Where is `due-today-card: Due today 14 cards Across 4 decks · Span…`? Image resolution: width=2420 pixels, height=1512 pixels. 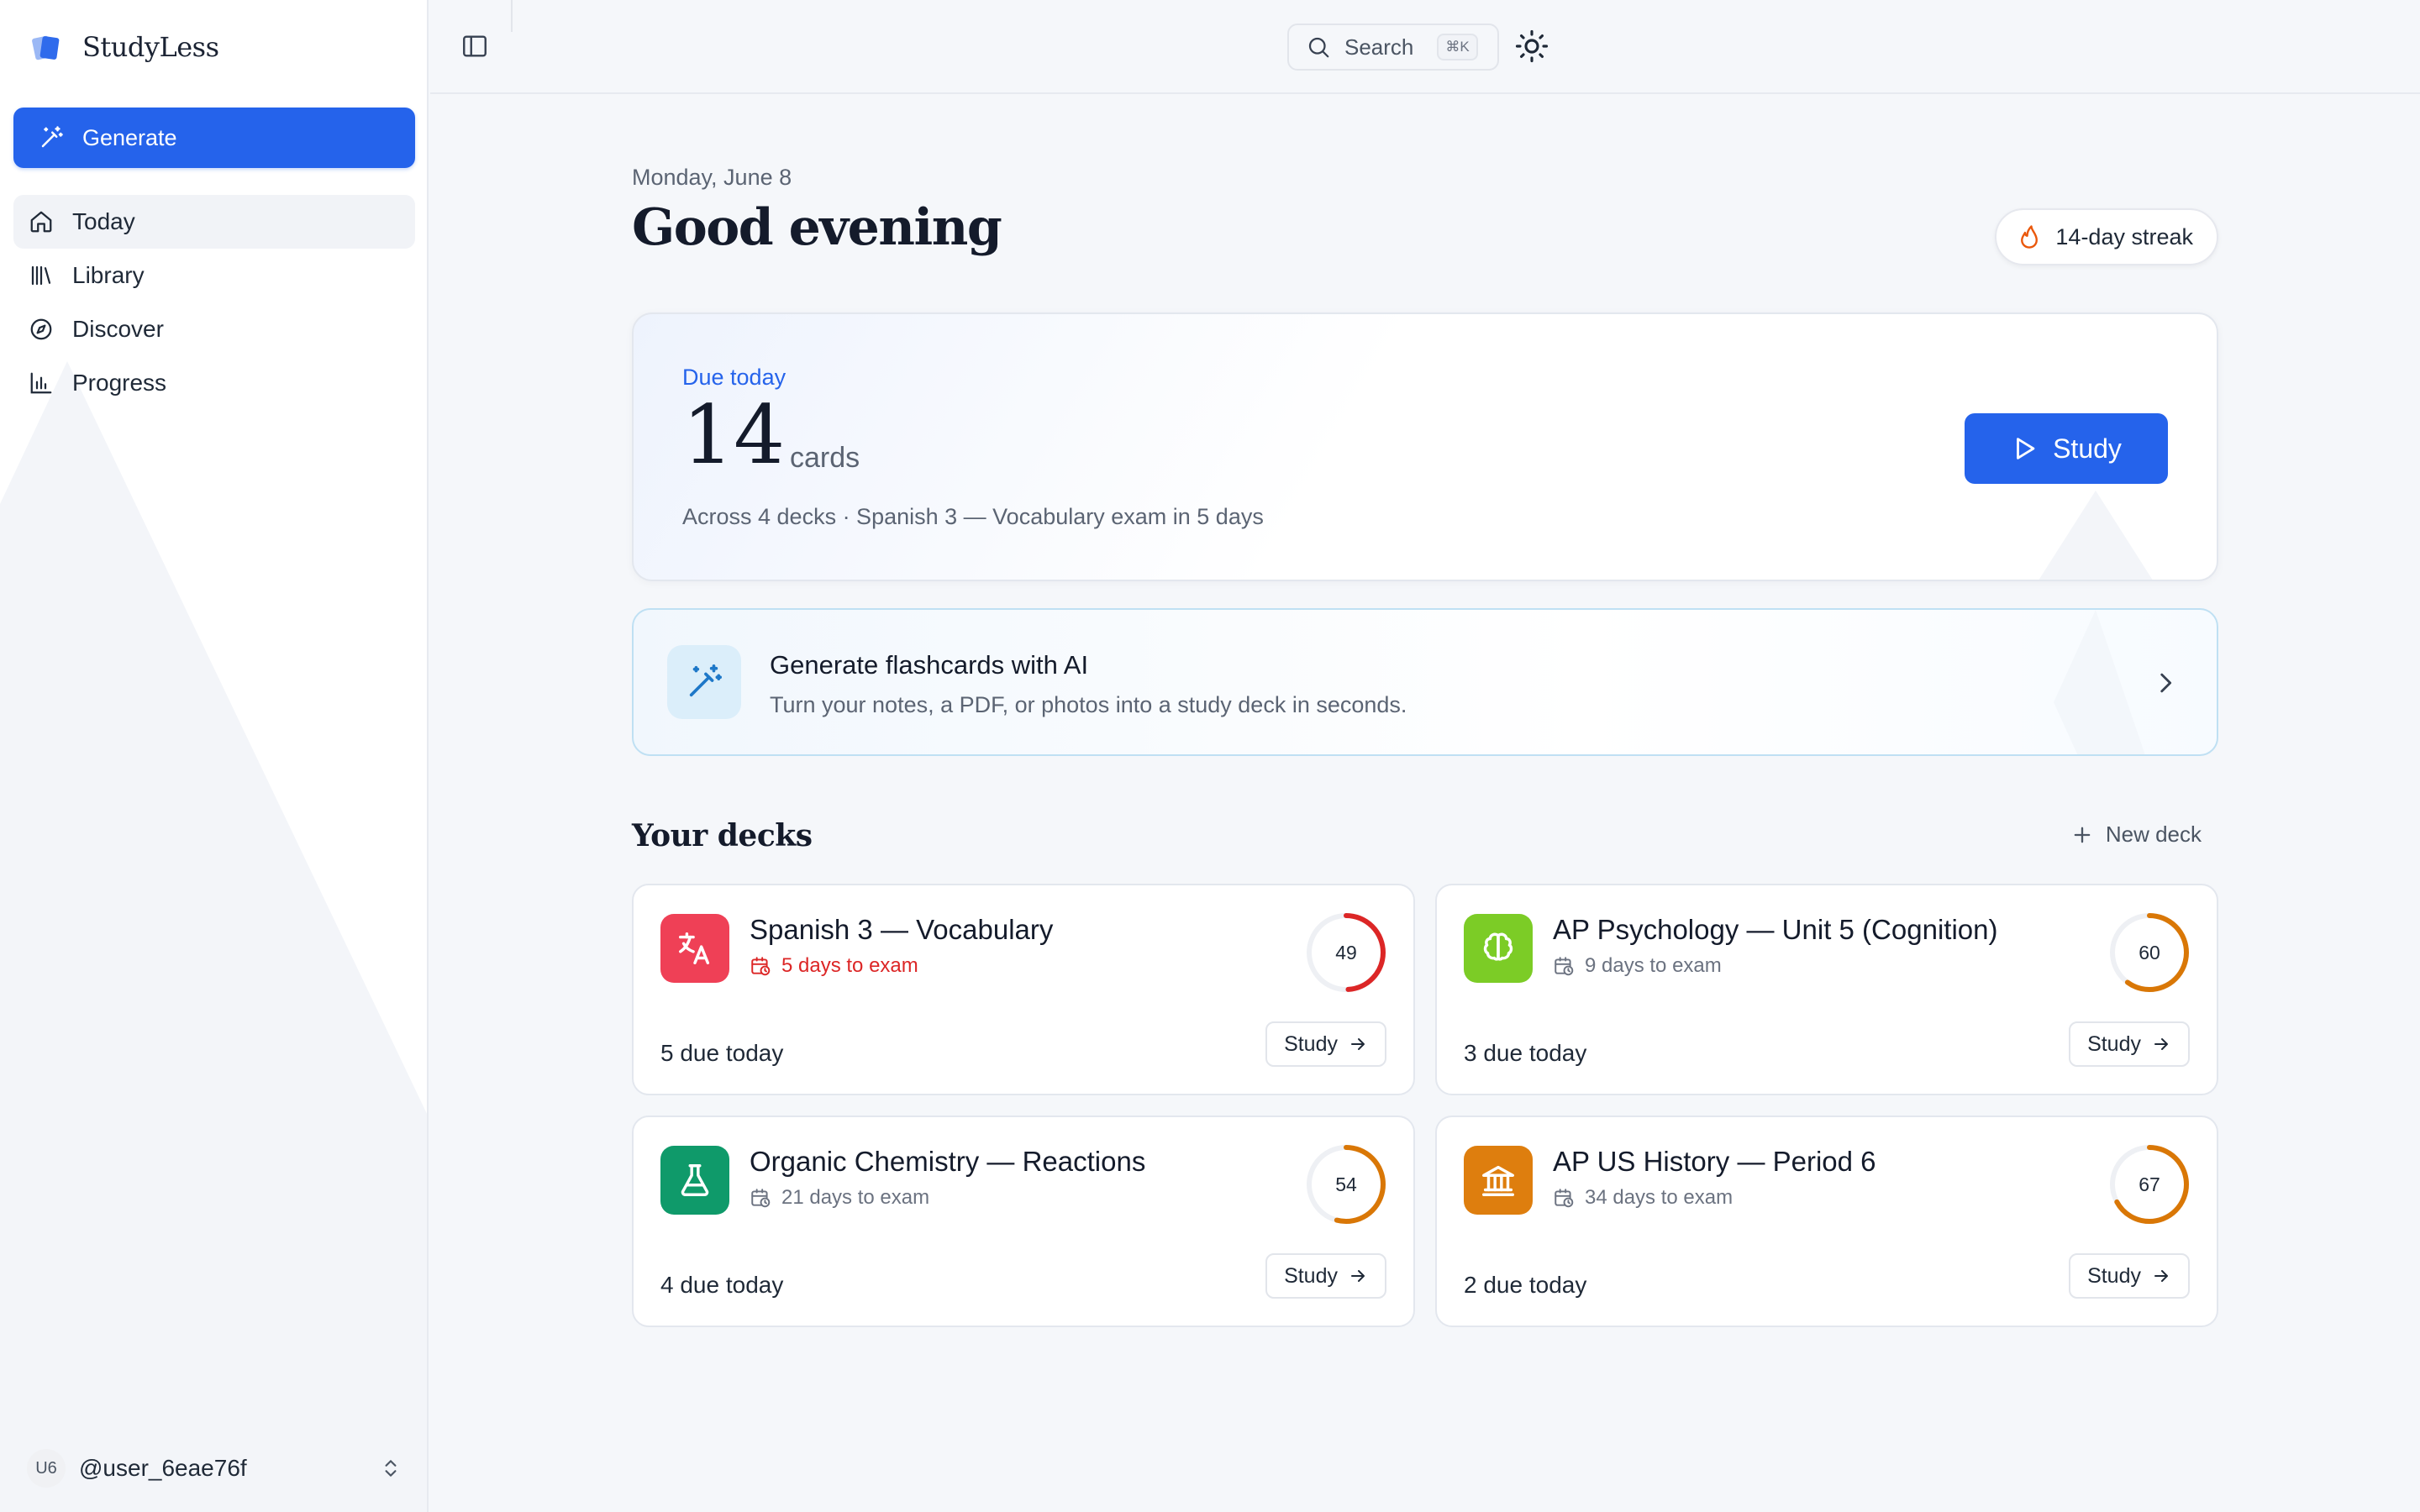 due-today-card: Due today 14 cards Across 4 decks · Span… is located at coordinates (1425, 446).